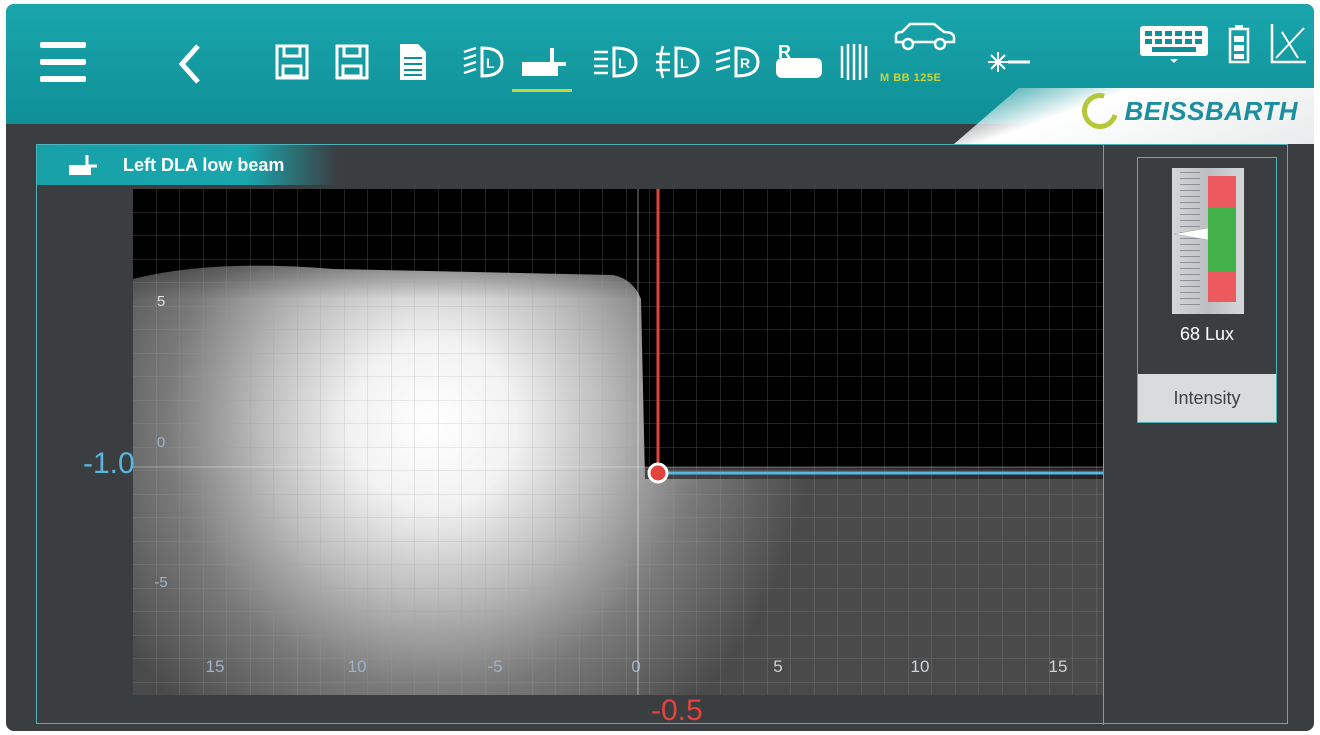  Describe the element at coordinates (353, 62) in the screenshot. I see `save-as-icon` at that location.